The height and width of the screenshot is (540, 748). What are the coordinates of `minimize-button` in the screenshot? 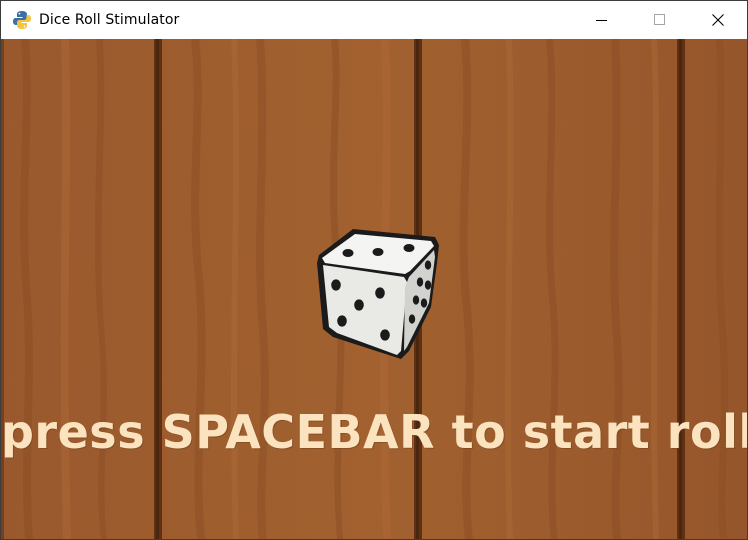 It's located at (602, 20).